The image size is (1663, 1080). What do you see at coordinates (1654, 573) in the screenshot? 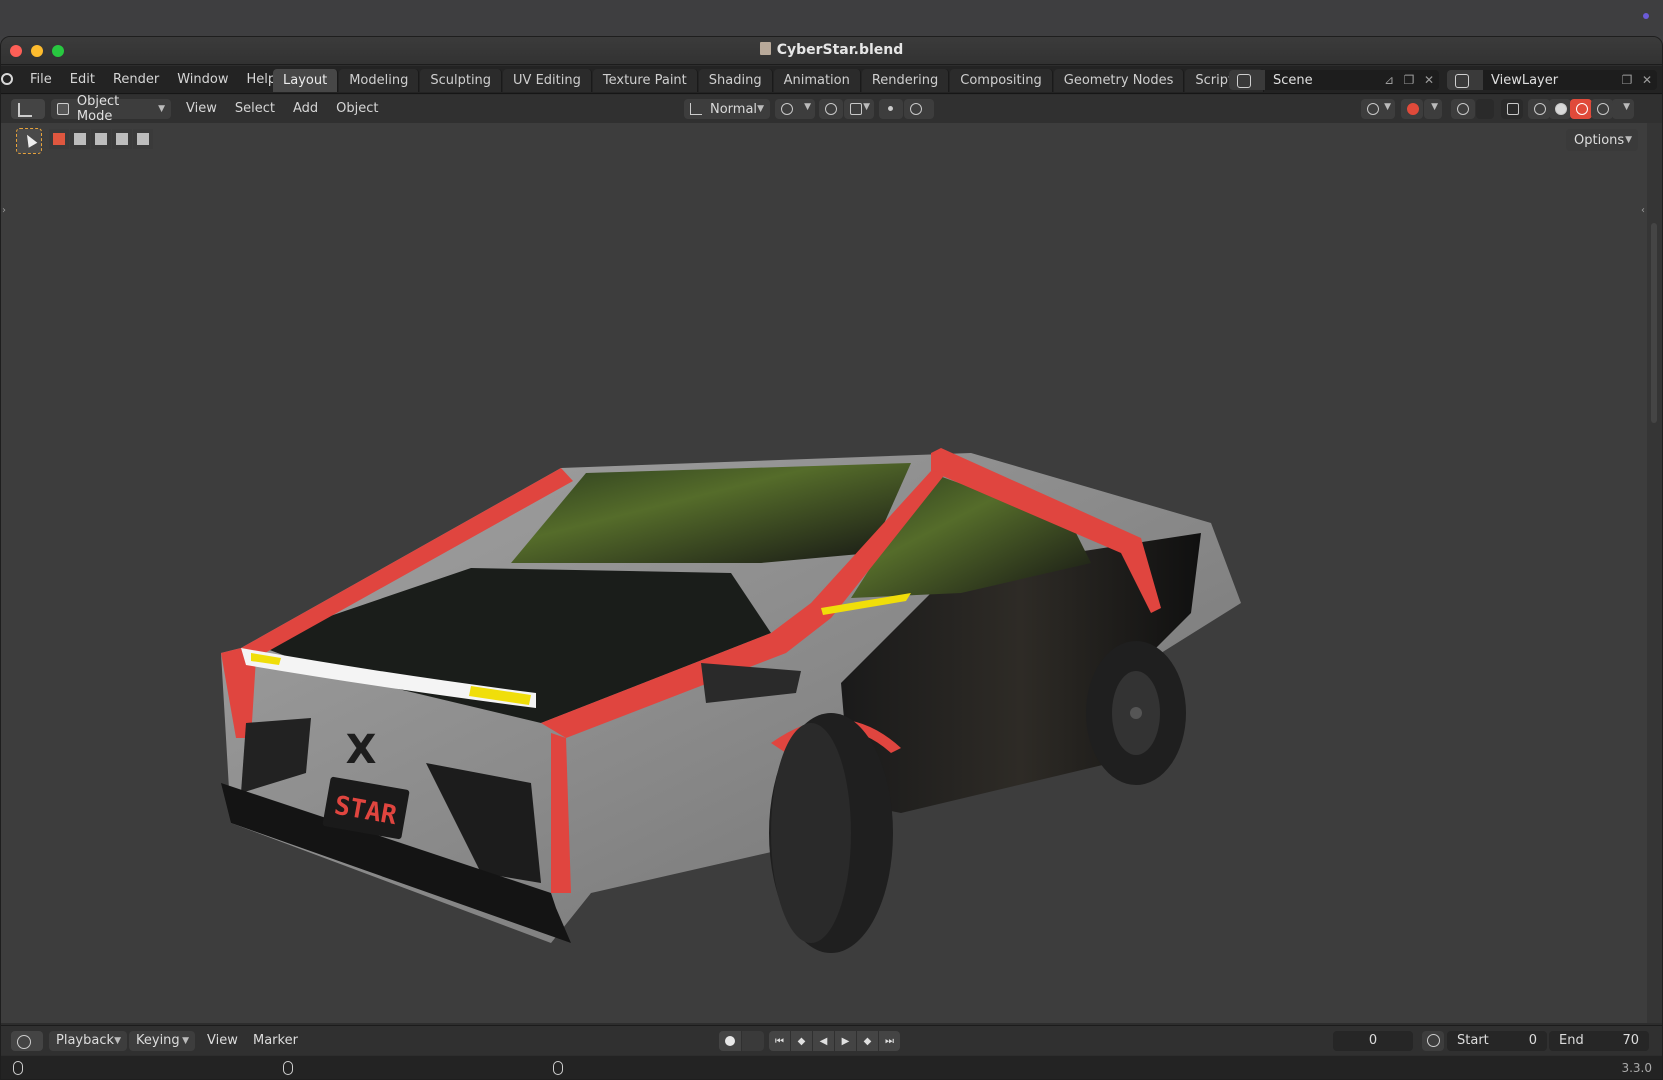
I see `viewport-right-scrollbar` at bounding box center [1654, 573].